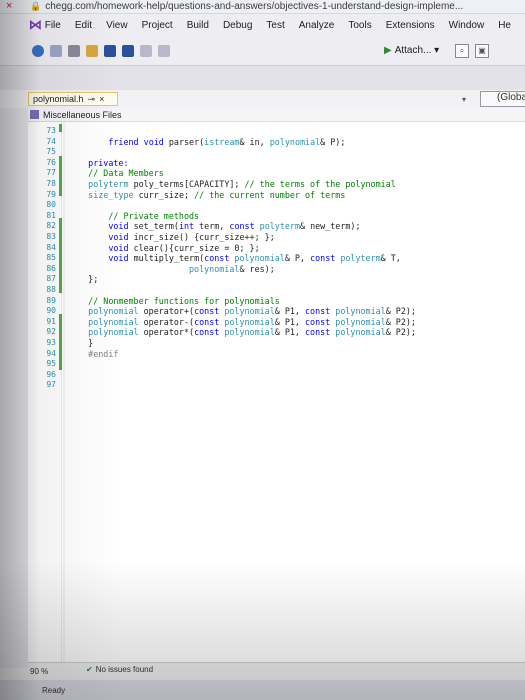 The image size is (525, 700). Describe the element at coordinates (504, 25) in the screenshot. I see `menu-help: He` at that location.